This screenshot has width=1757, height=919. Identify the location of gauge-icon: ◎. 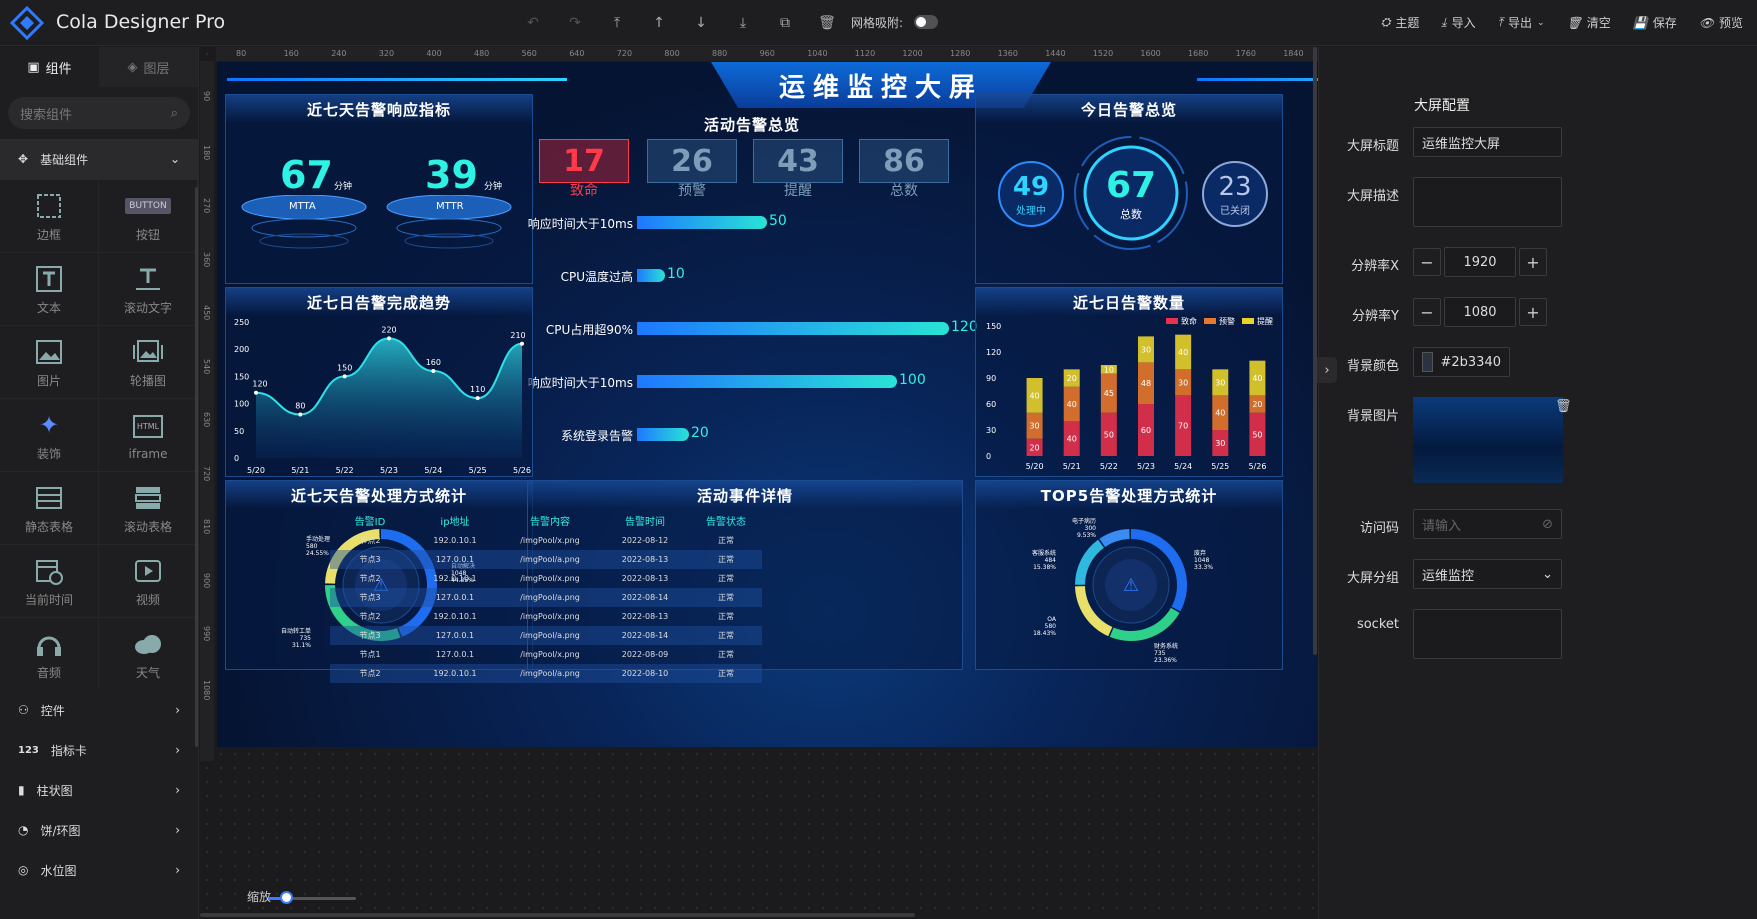
(23, 870).